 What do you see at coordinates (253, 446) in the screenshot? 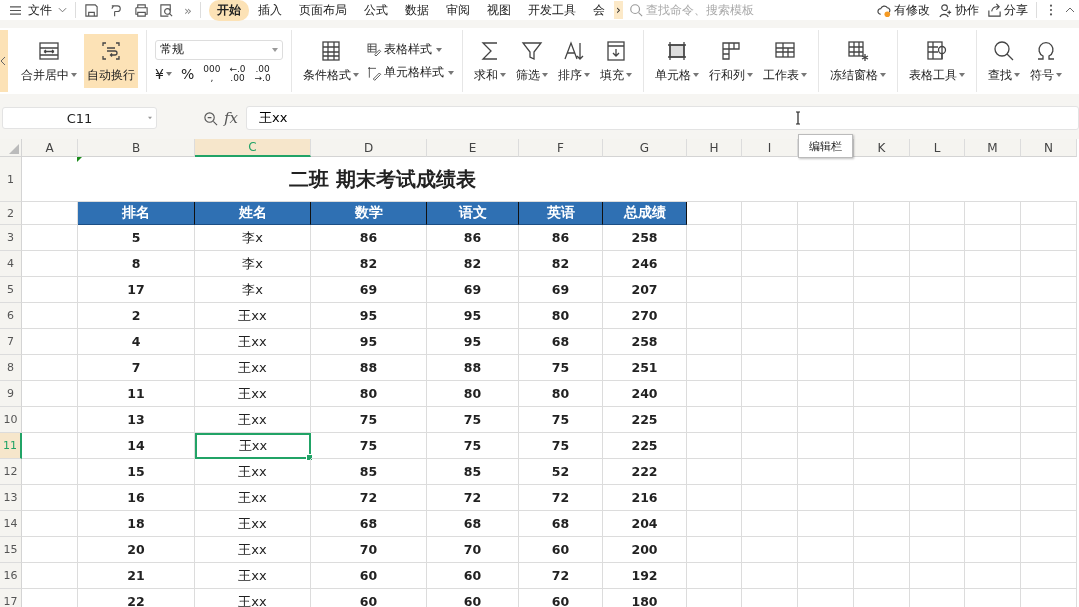
I see `selected-cell: 王xx` at bounding box center [253, 446].